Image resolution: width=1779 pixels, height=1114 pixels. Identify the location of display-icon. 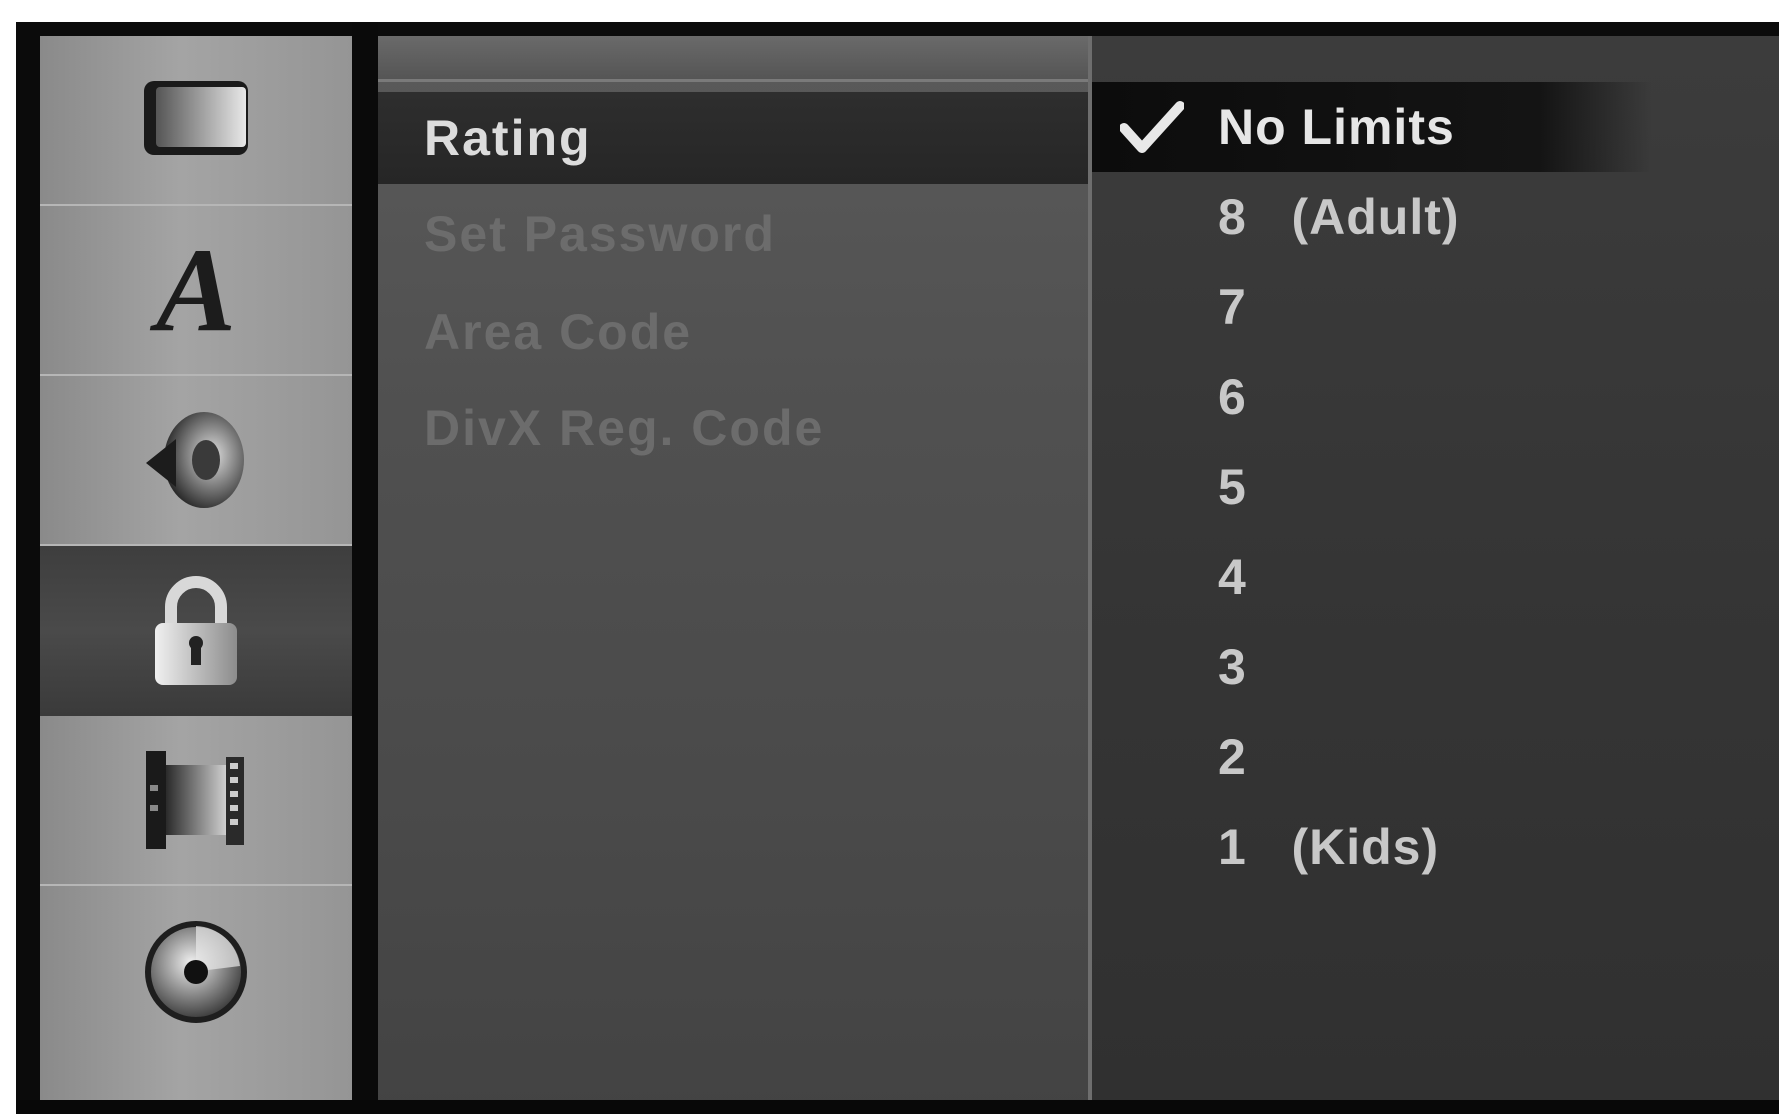
(196, 120).